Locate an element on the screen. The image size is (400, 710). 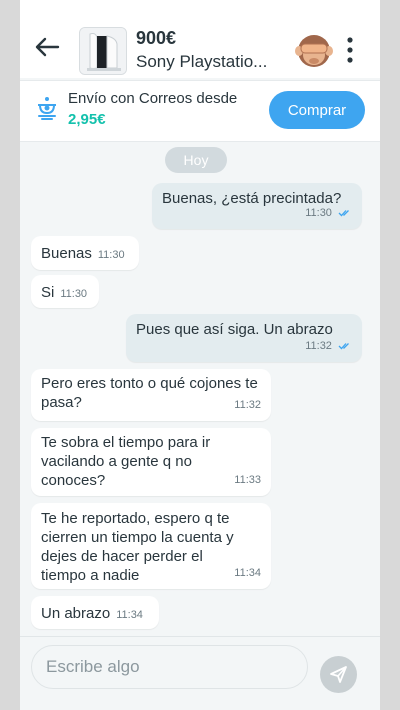
message-incoming: Buenas 11:30 is located at coordinates (85, 253).